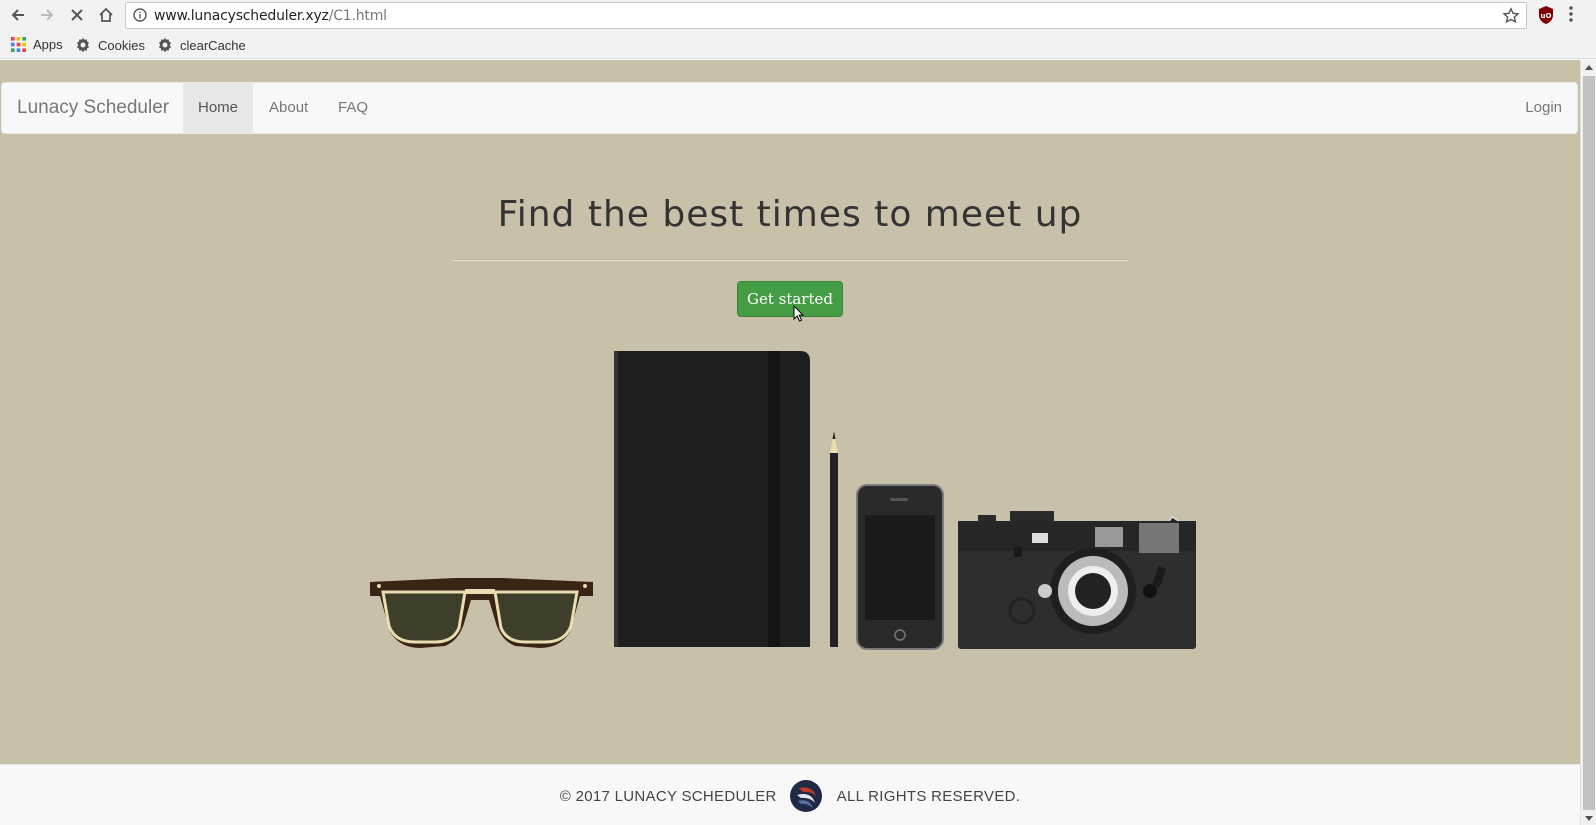 The image size is (1596, 825). Describe the element at coordinates (241, 16) in the screenshot. I see `url-host: www.lunacyscheduler.xyz` at that location.